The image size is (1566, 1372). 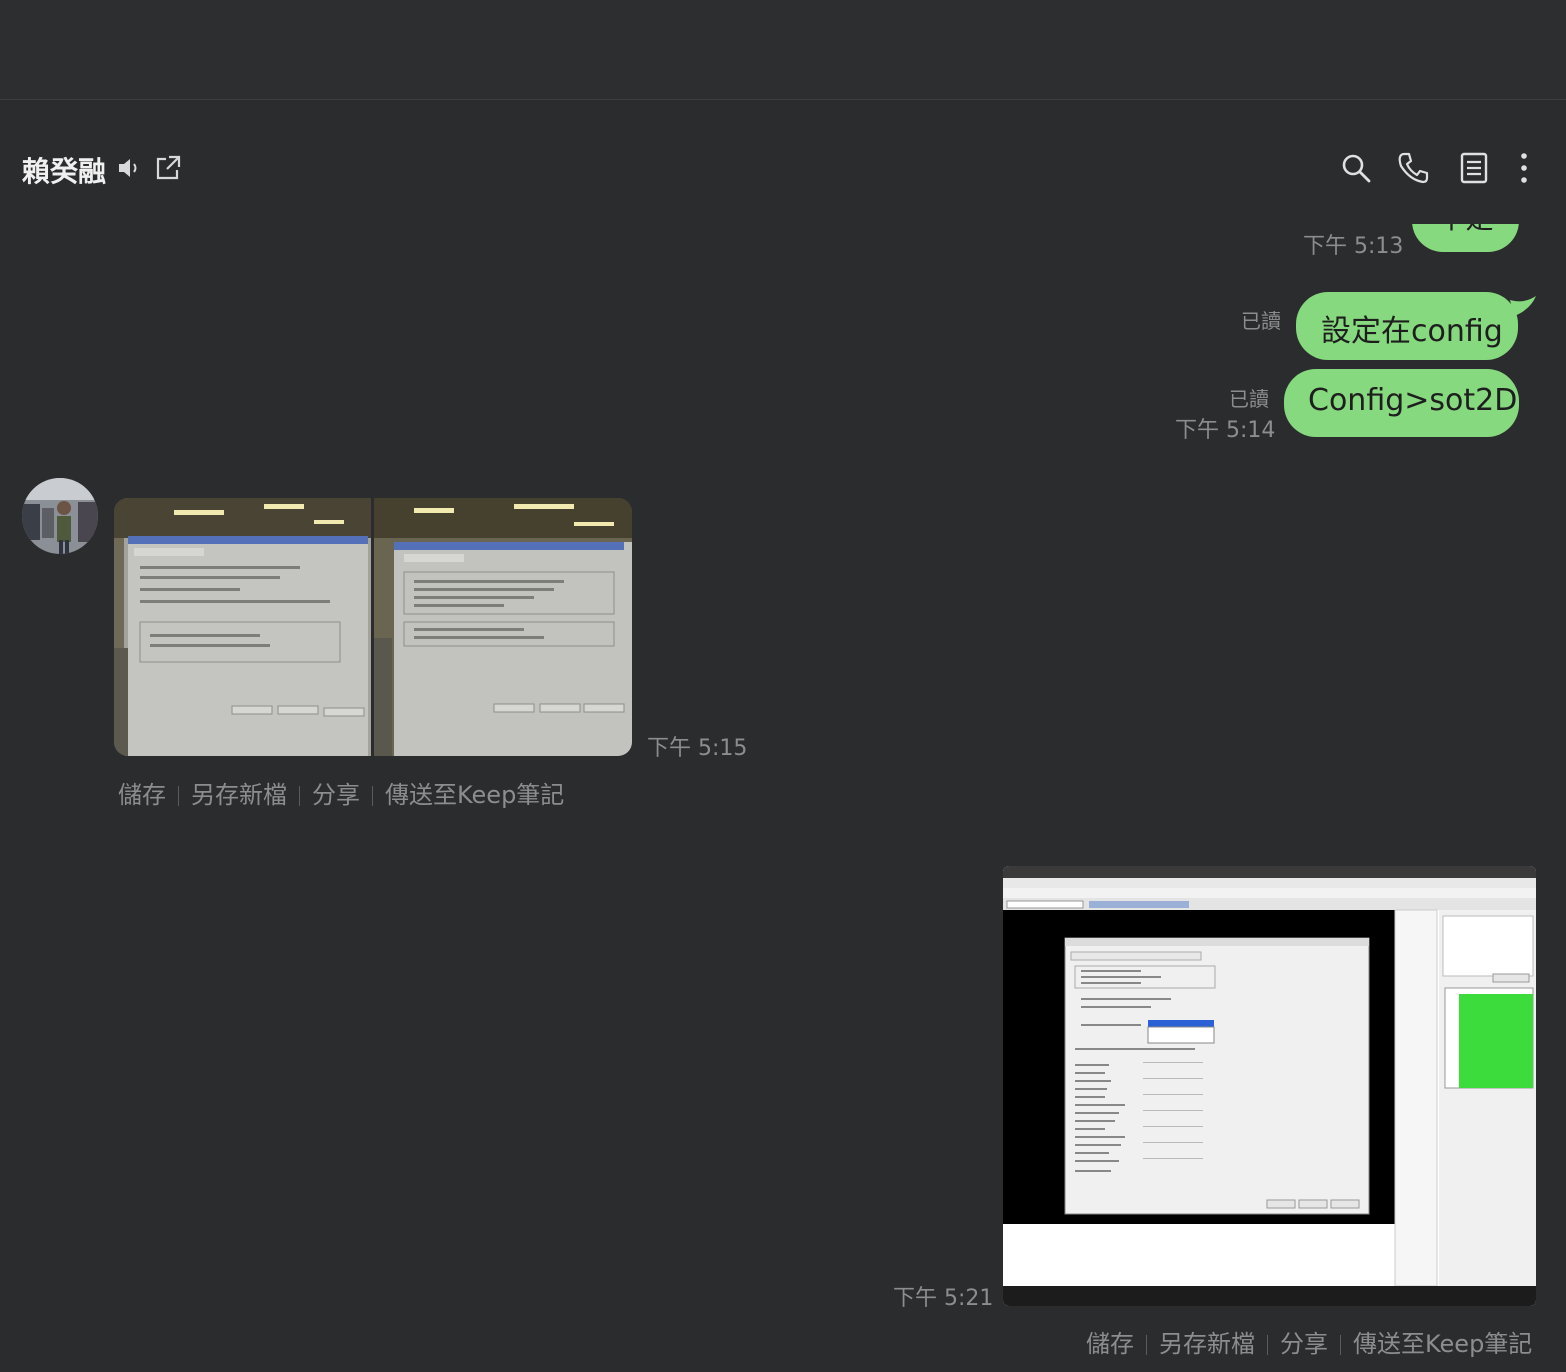 What do you see at coordinates (1465, 238) in the screenshot?
I see `message-bubble-partial: 不是` at bounding box center [1465, 238].